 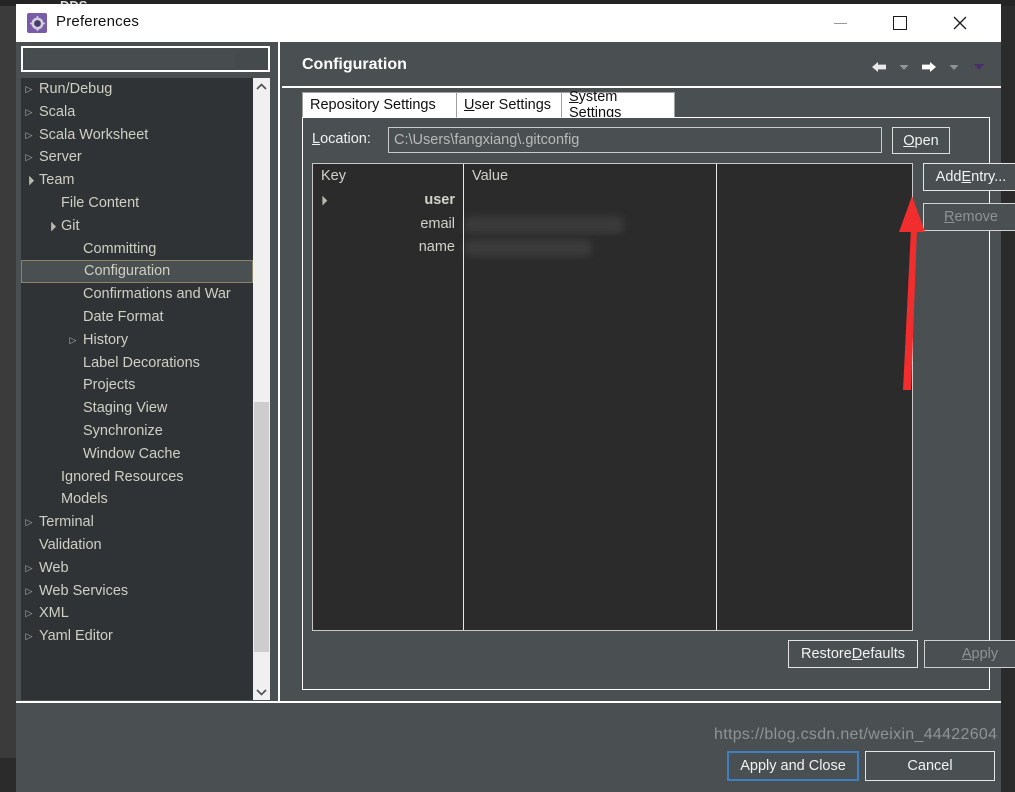 What do you see at coordinates (137, 477) in the screenshot?
I see `sidebar-item-ignored-resources: Ignored Resources` at bounding box center [137, 477].